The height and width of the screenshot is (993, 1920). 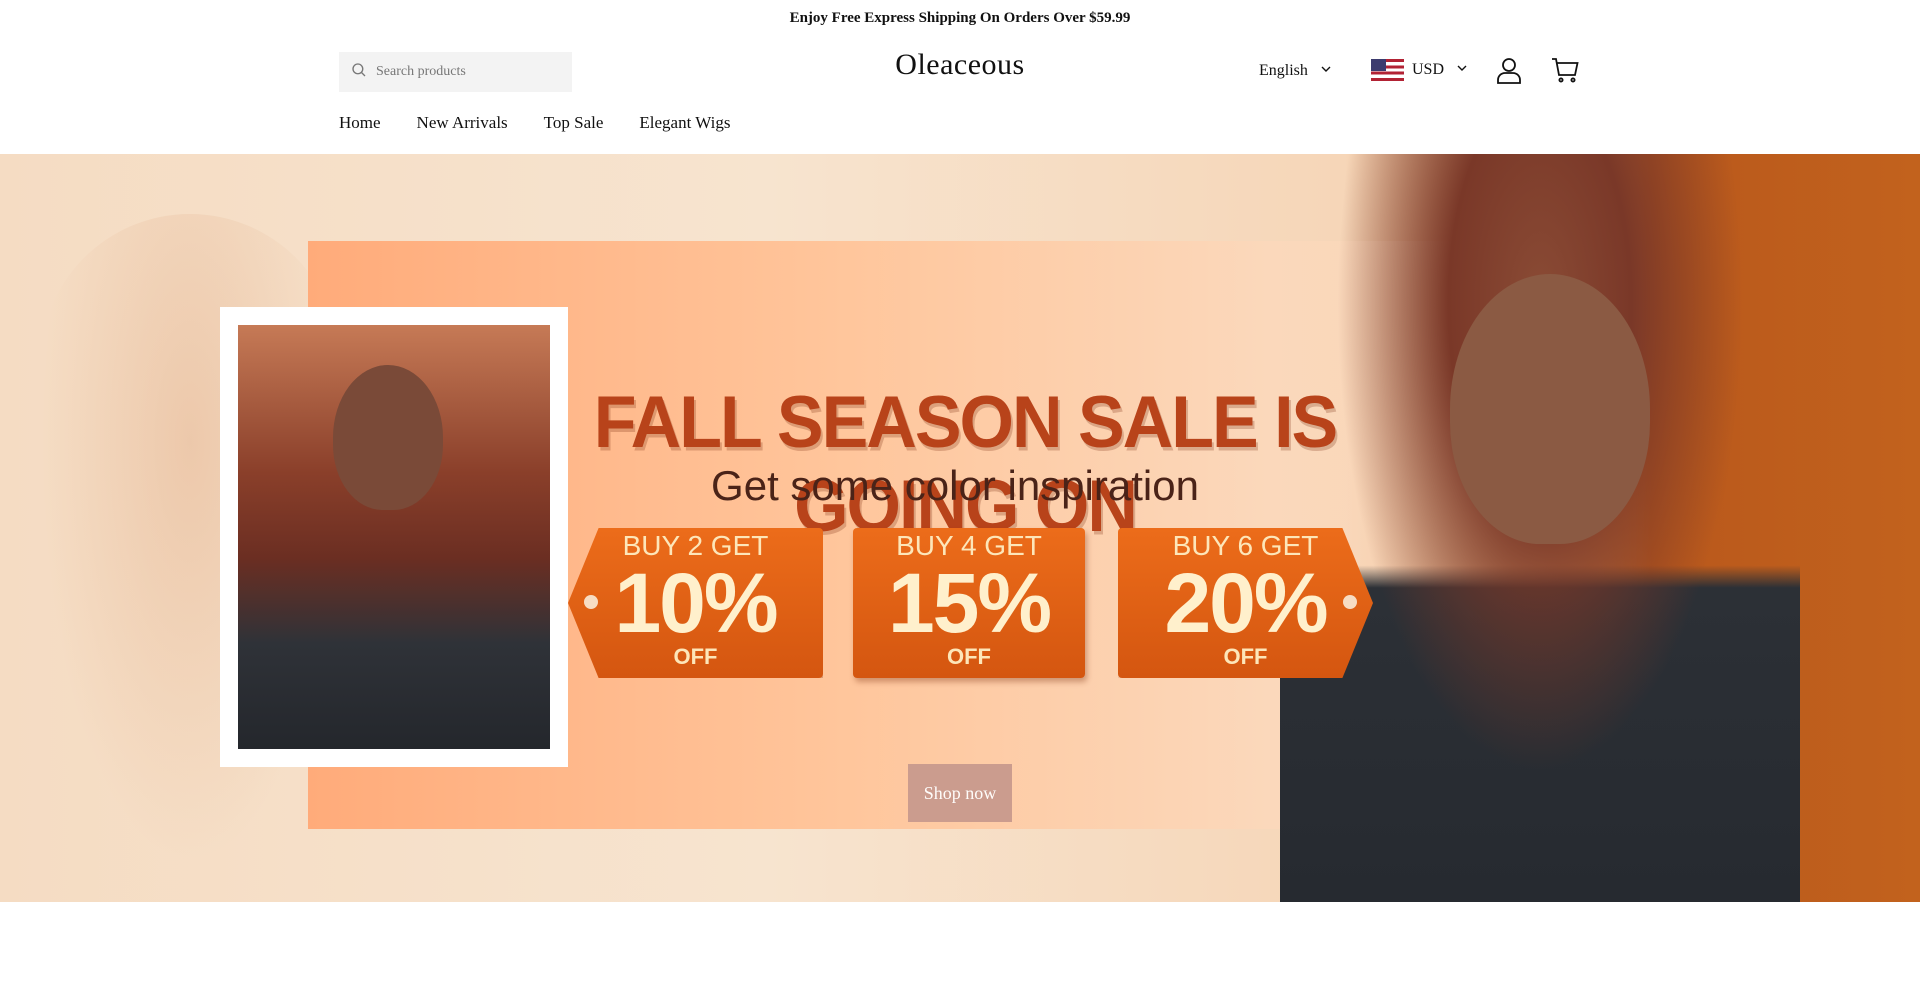 What do you see at coordinates (394, 537) in the screenshot?
I see `framed-model-photo` at bounding box center [394, 537].